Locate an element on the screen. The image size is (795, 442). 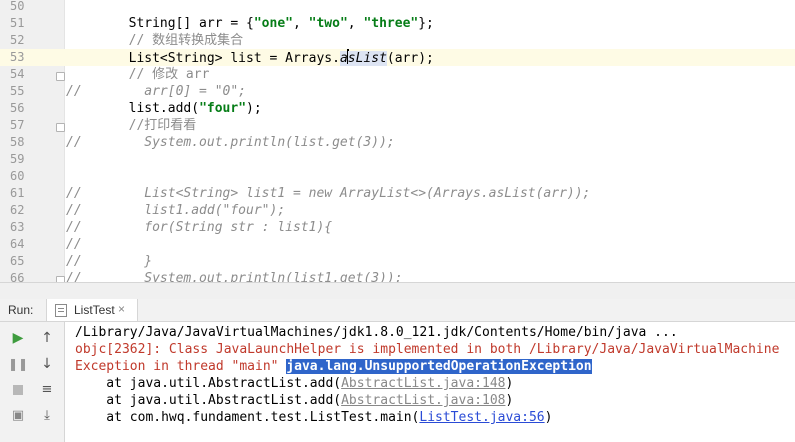
line-number: 53 is located at coordinates (17, 57).